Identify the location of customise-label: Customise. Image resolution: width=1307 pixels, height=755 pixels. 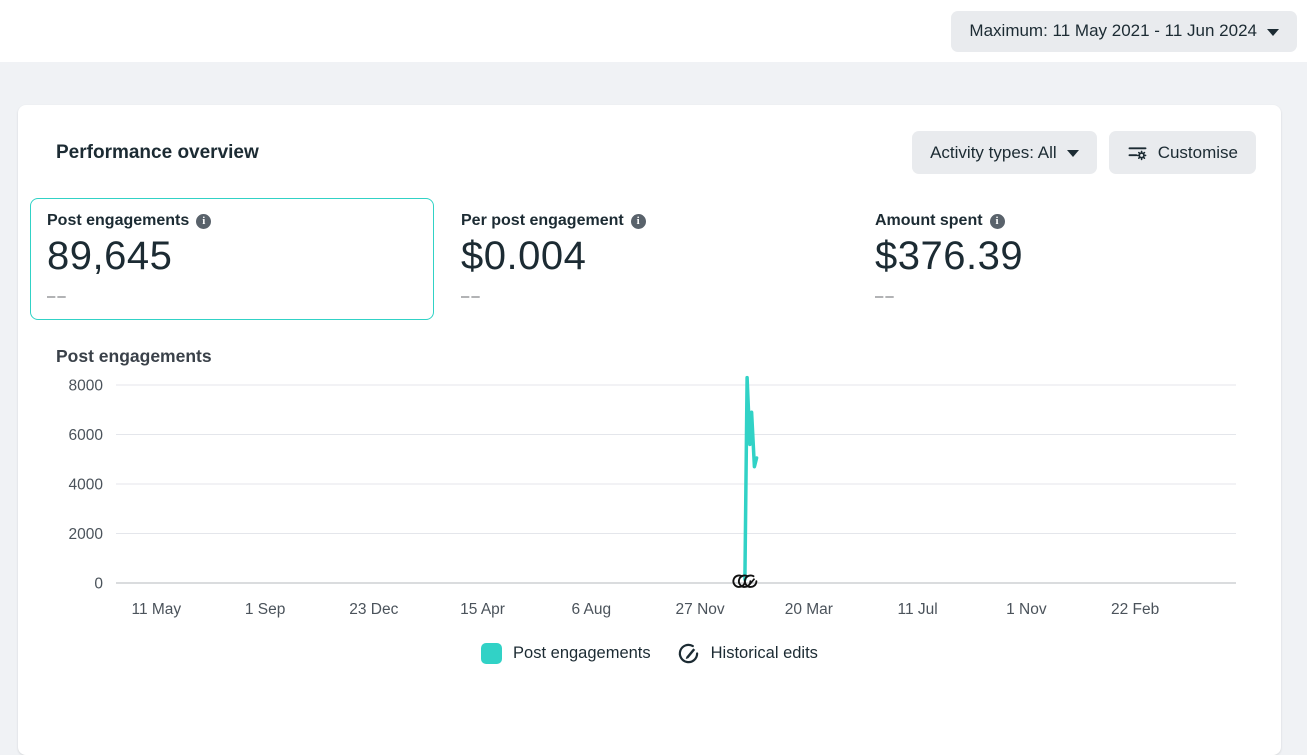
(1197, 152).